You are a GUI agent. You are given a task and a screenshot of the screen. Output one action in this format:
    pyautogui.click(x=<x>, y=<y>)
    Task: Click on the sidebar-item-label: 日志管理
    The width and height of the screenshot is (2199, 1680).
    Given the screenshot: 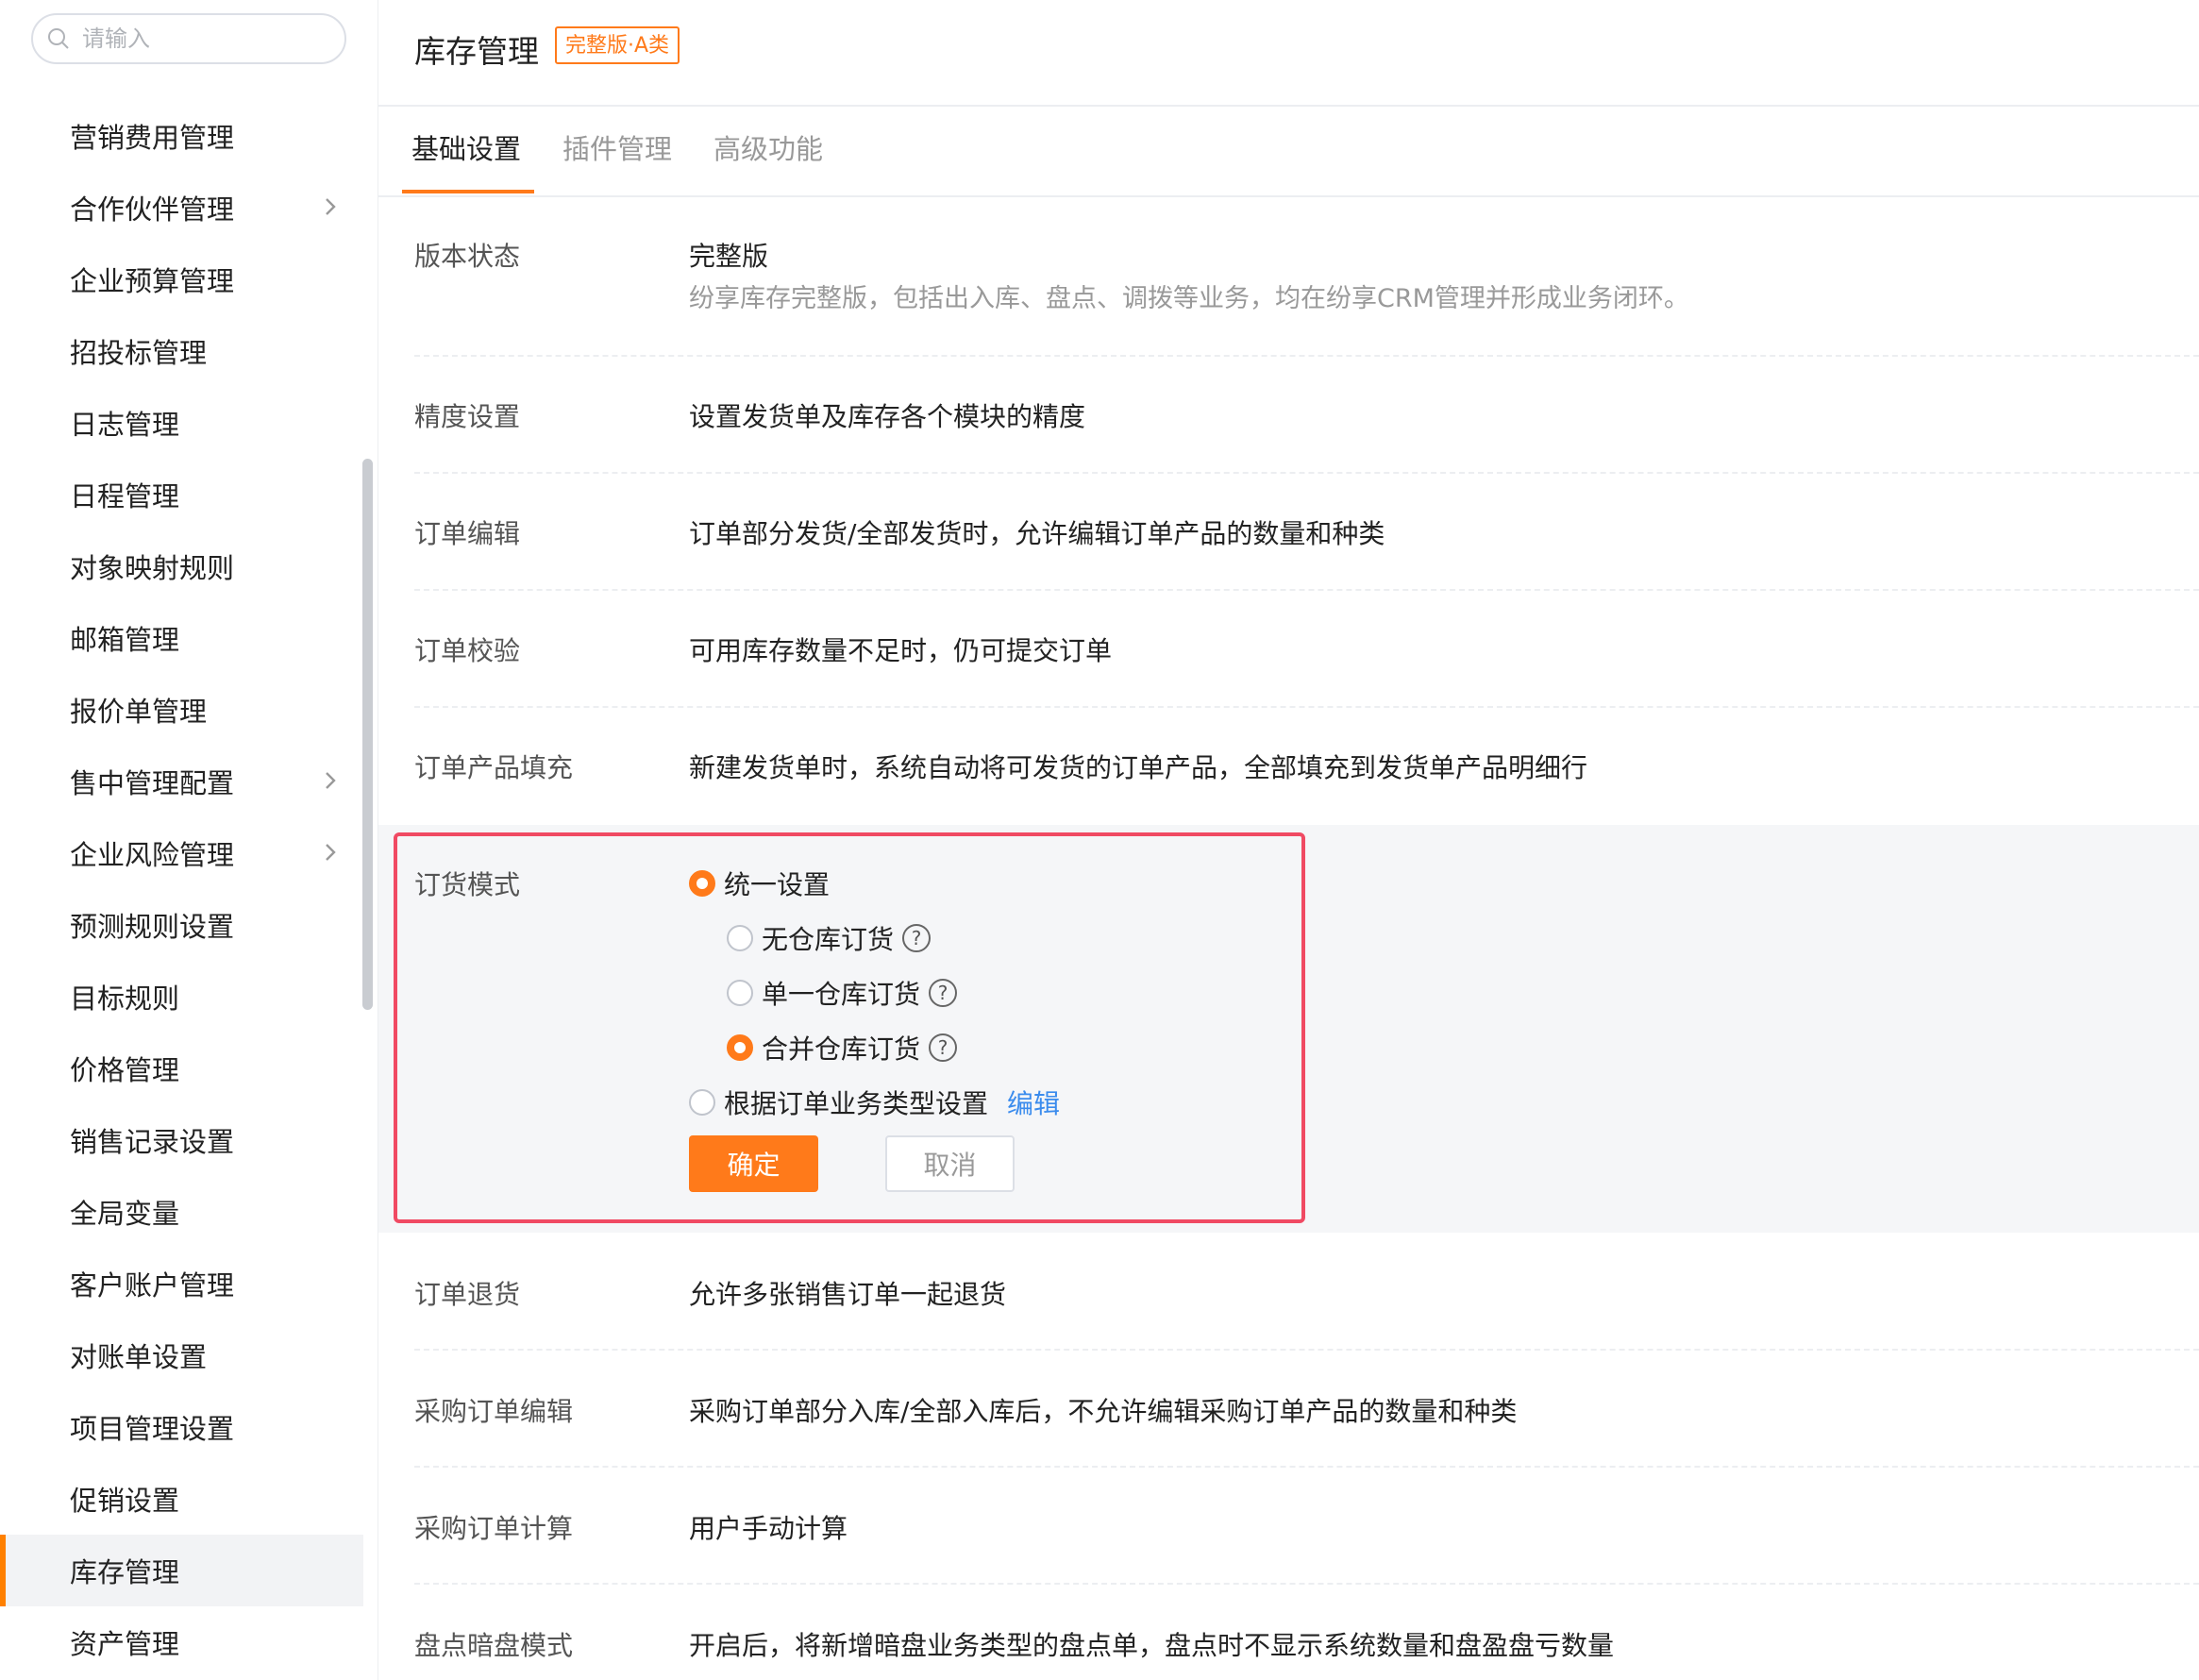 What is the action you would take?
    pyautogui.click(x=125, y=425)
    